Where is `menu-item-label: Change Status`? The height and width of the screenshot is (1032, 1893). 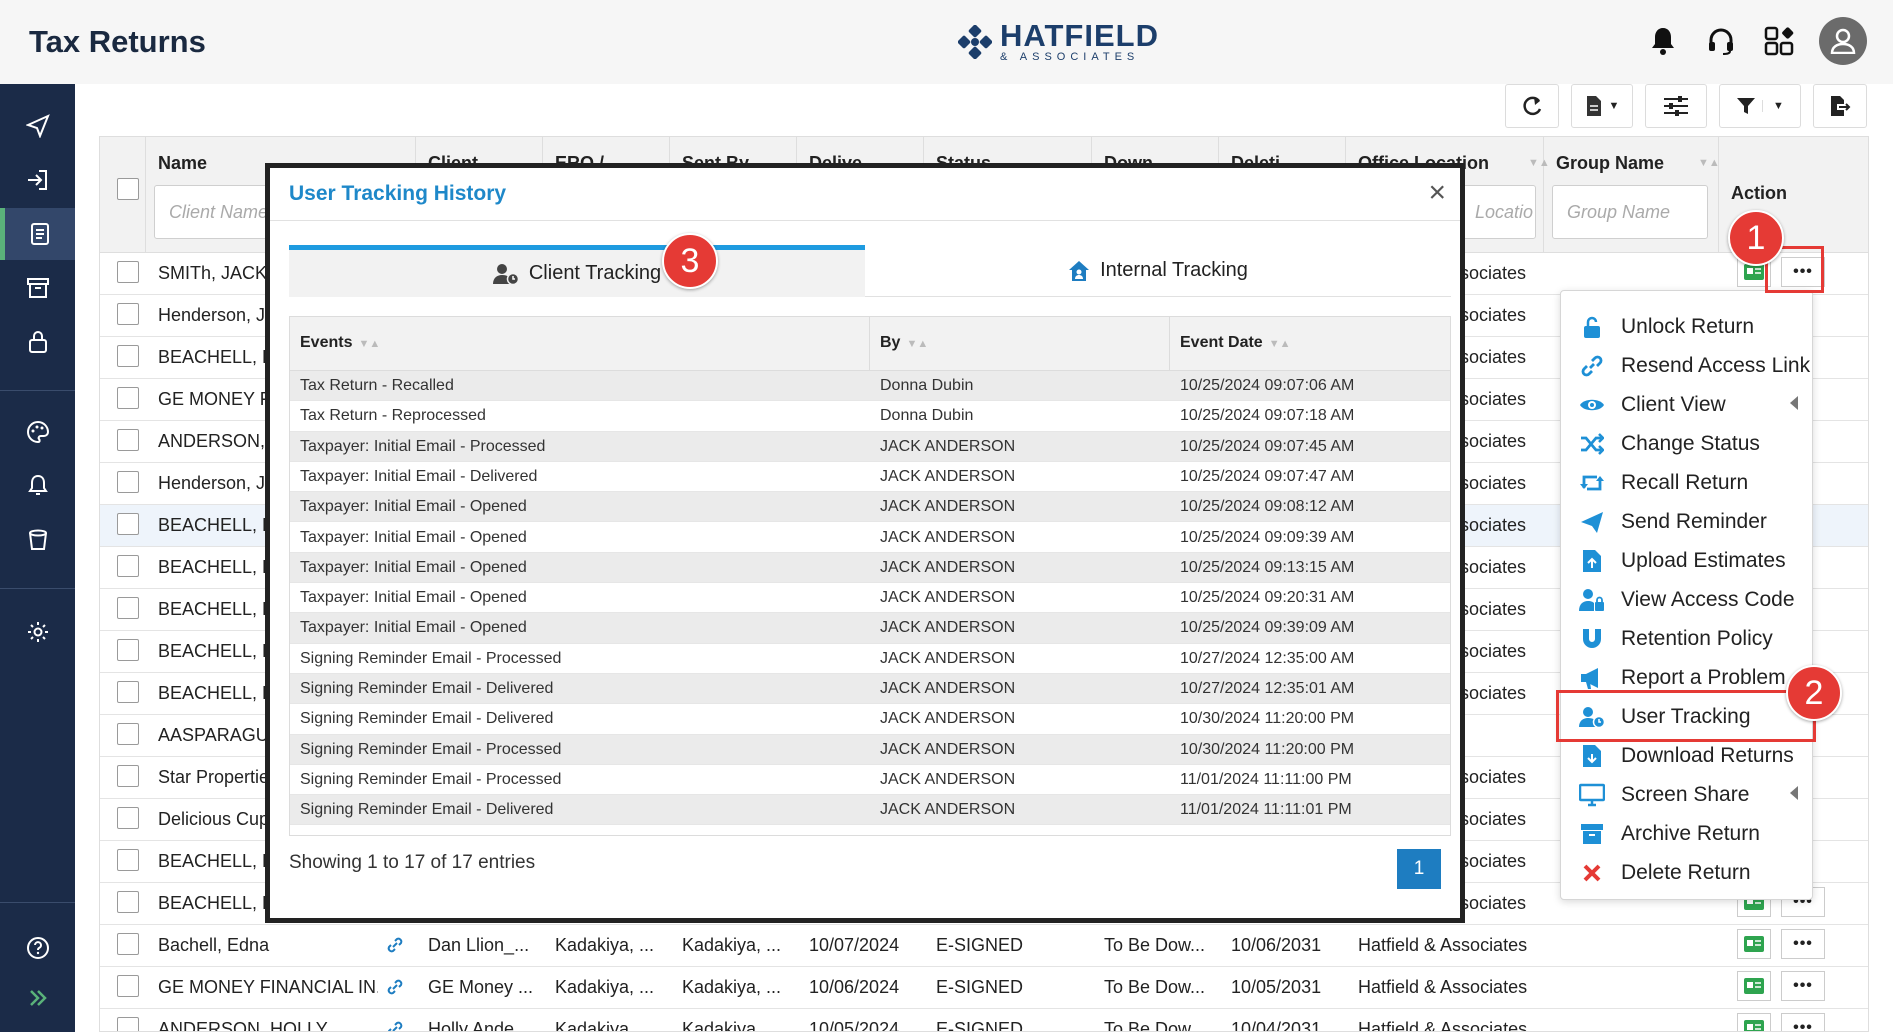 menu-item-label: Change Status is located at coordinates (1690, 443).